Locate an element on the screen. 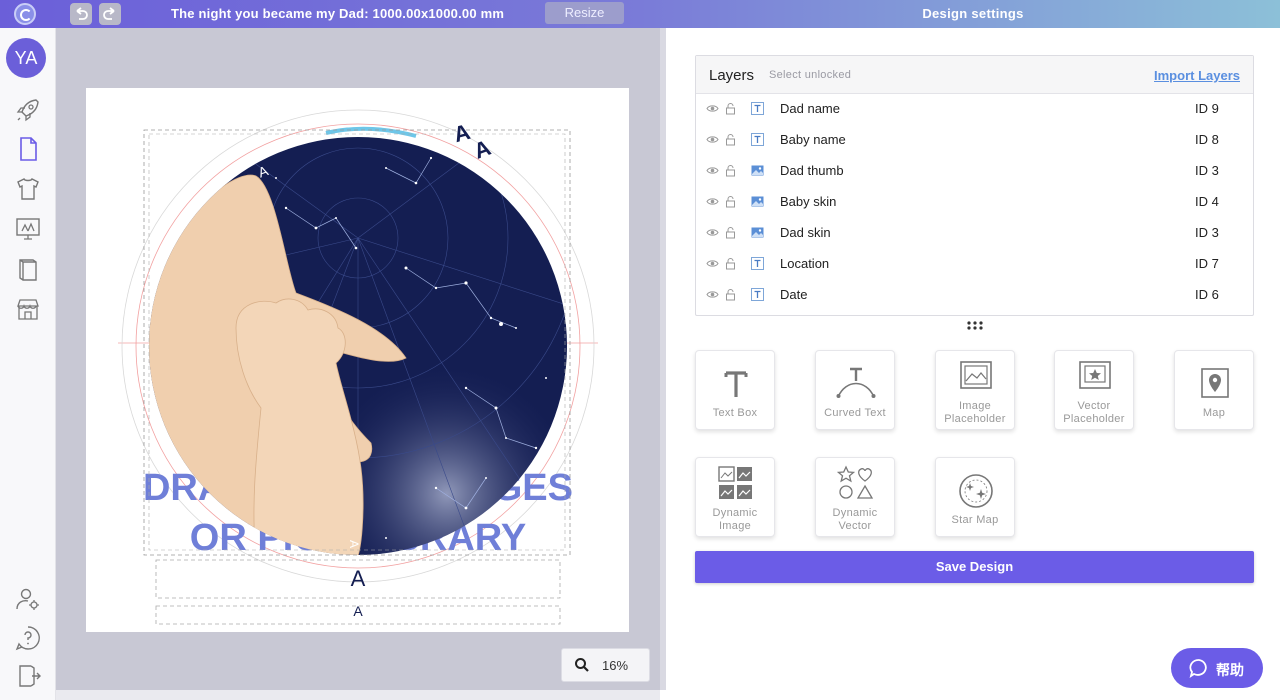 The image size is (1280, 700). layer-row: Dad thumb ID 3 is located at coordinates (974, 171).